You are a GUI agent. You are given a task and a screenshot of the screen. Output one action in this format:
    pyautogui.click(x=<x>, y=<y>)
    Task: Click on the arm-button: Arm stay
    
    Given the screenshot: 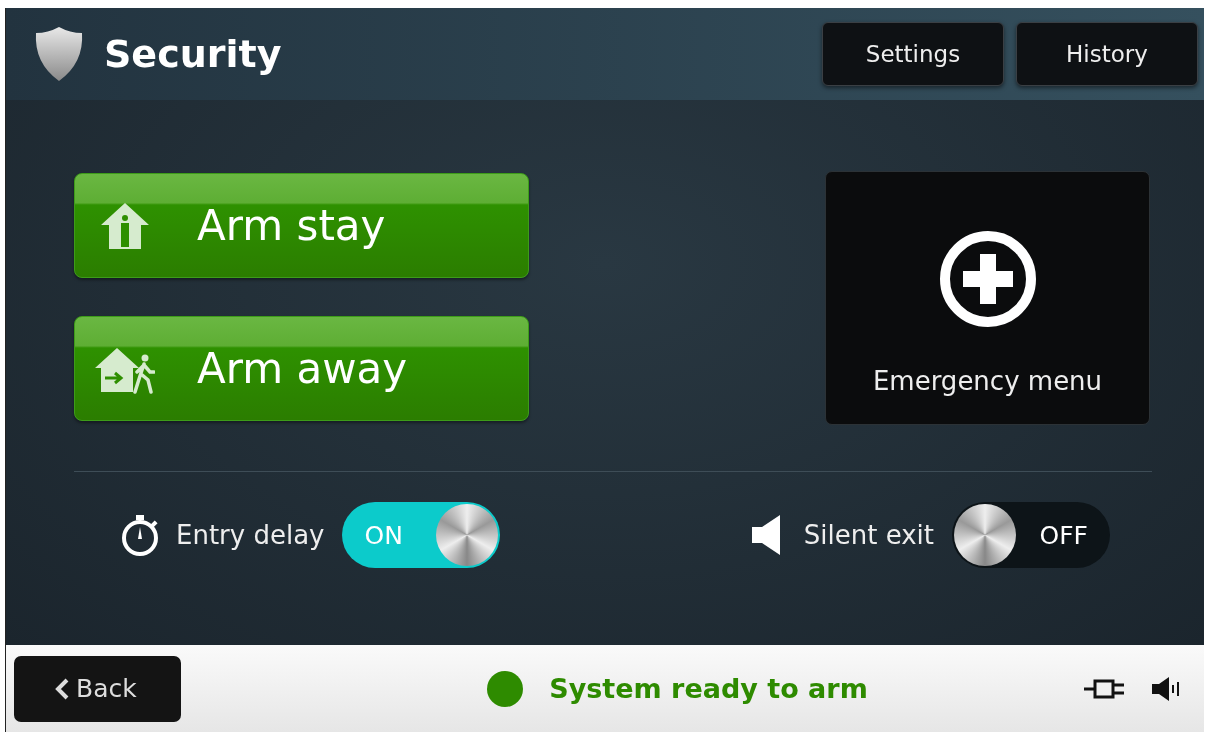 What is the action you would take?
    pyautogui.click(x=301, y=225)
    